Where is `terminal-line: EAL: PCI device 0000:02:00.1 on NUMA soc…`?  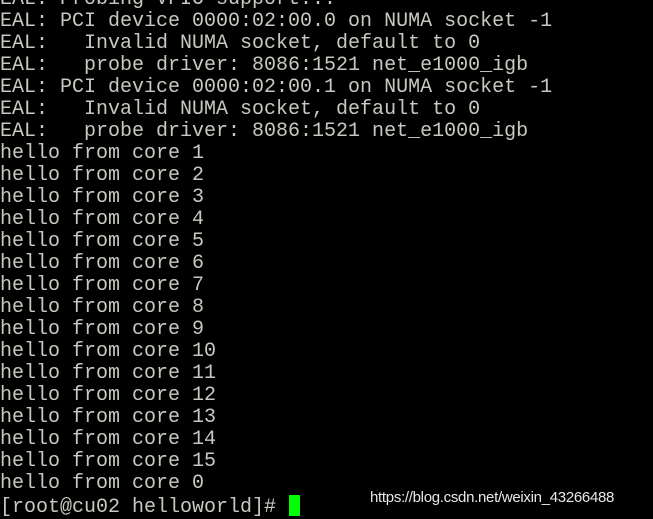 terminal-line: EAL: PCI device 0000:02:00.1 on NUMA soc… is located at coordinates (276, 87).